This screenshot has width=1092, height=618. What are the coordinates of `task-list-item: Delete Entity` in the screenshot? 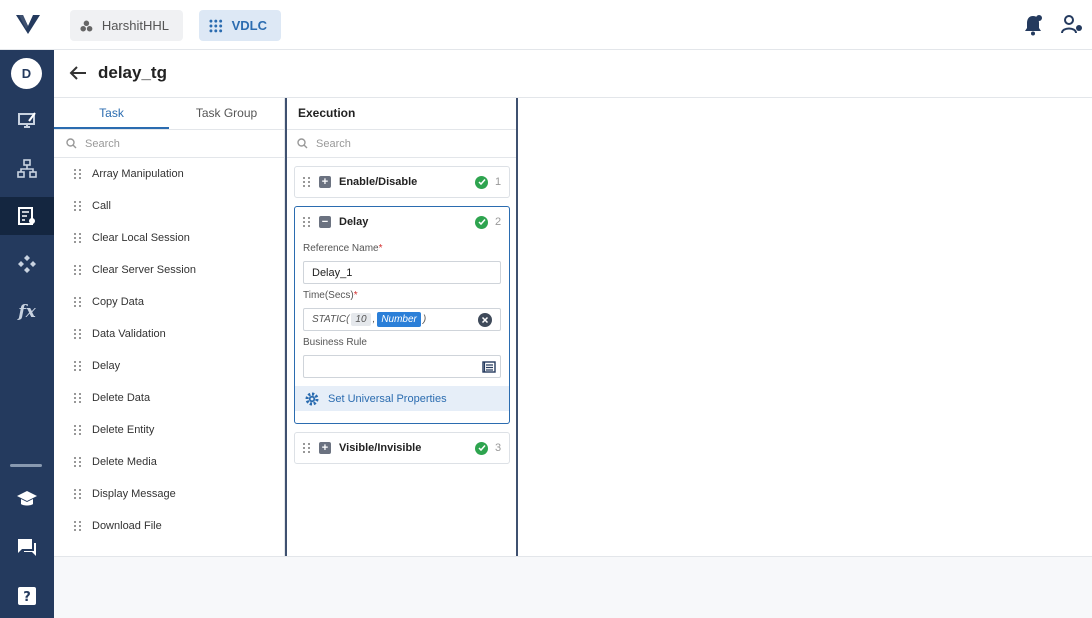 It's located at (169, 430).